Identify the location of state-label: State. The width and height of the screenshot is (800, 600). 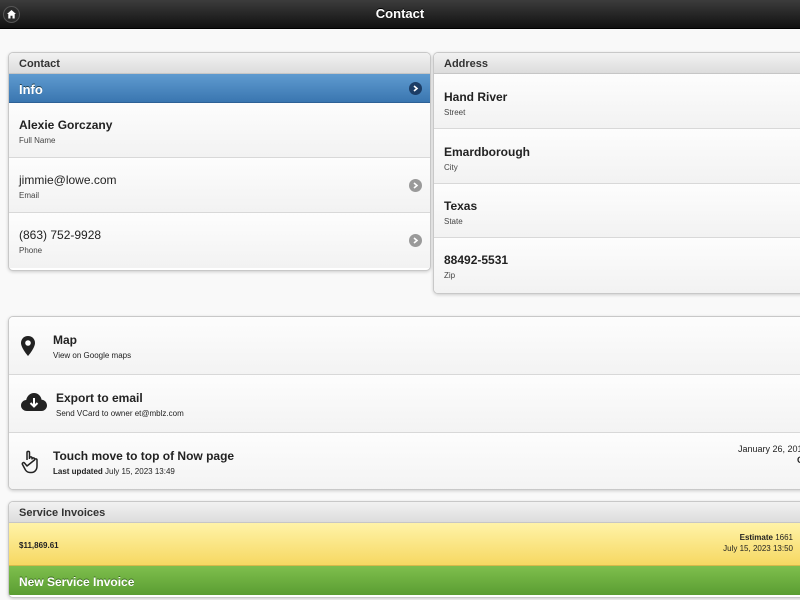
(453, 221).